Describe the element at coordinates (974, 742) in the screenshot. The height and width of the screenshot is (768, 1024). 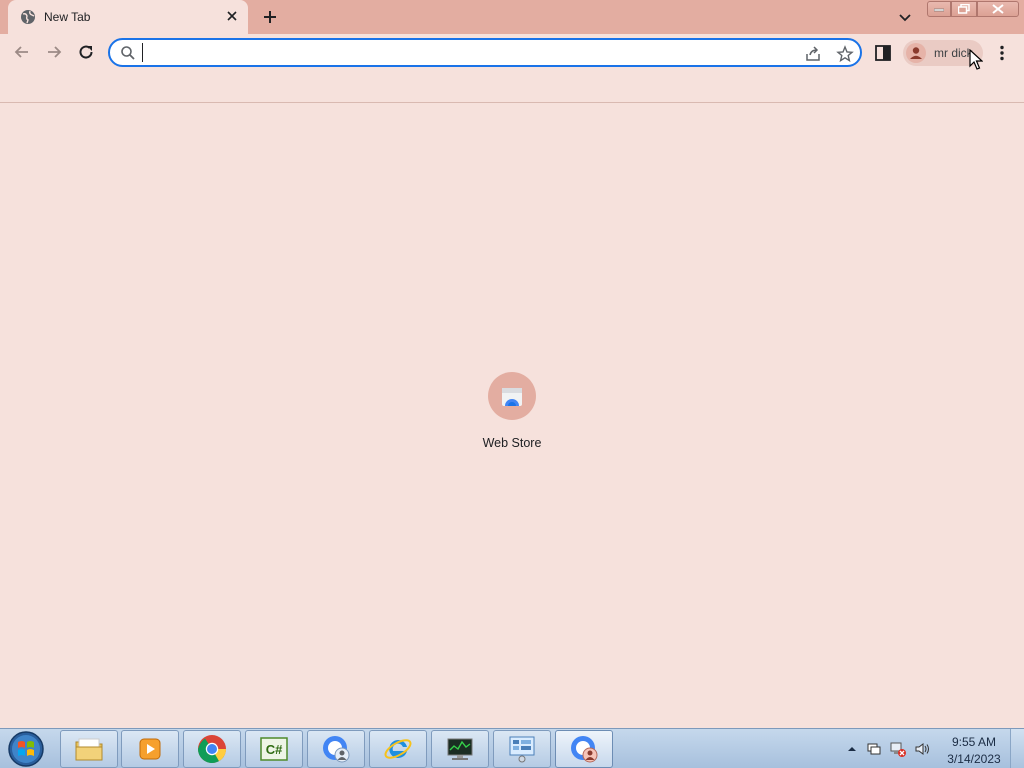
I see `clock-time: 9:55 AM` at that location.